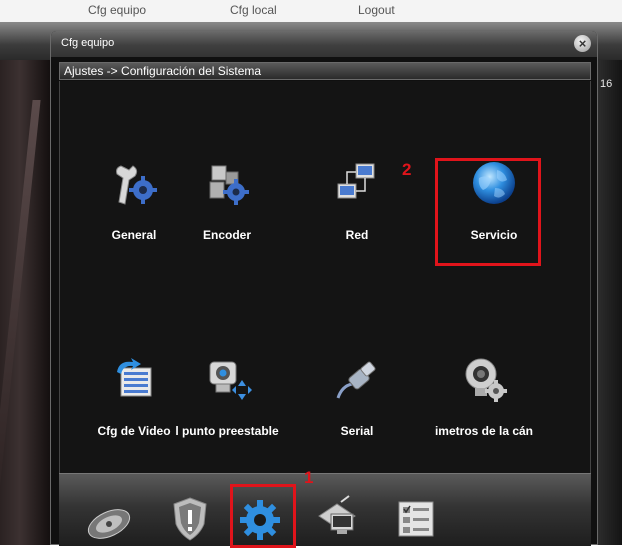 The image size is (622, 548). I want to click on item-red: Red, so click(357, 213).